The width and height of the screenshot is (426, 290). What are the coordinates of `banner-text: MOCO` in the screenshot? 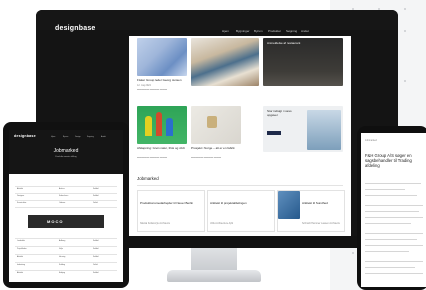 It's located at (55, 221).